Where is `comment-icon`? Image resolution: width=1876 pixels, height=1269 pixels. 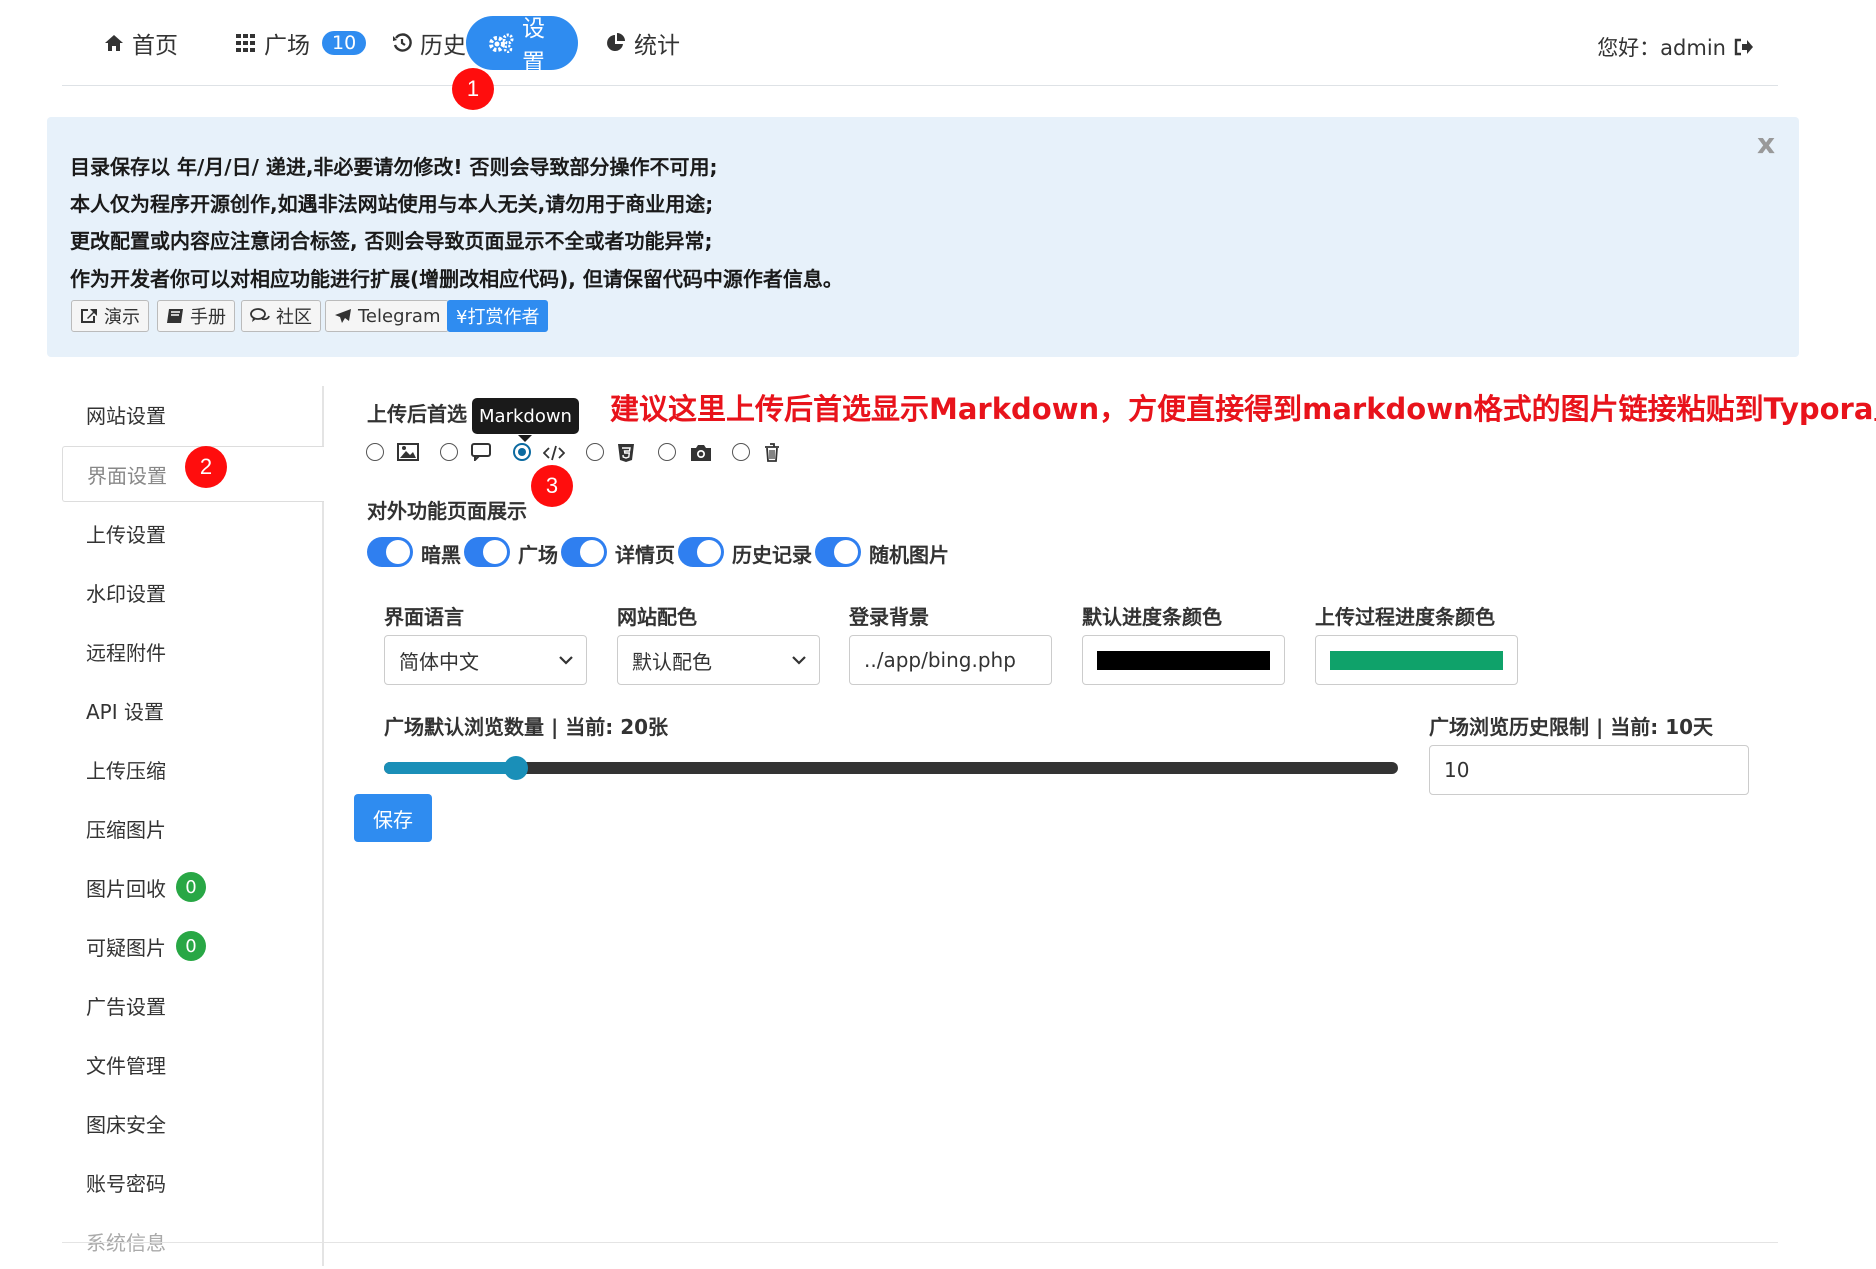
comment-icon is located at coordinates (481, 454).